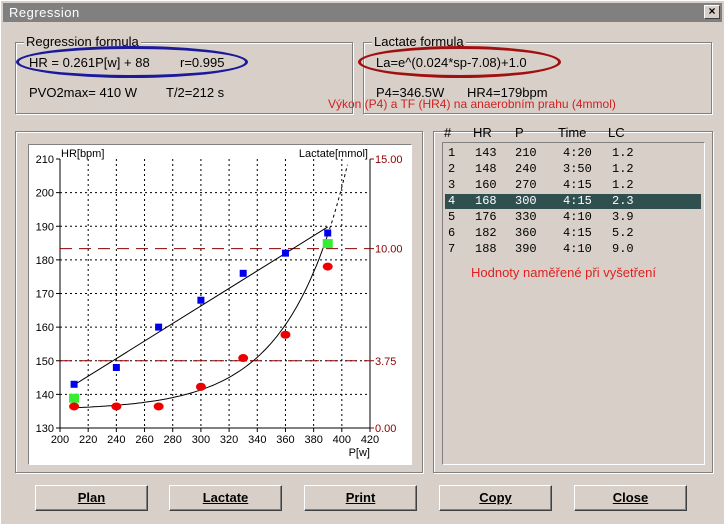 This screenshot has width=725, height=525. What do you see at coordinates (486, 233) in the screenshot?
I see `table-cell-hr: 182` at bounding box center [486, 233].